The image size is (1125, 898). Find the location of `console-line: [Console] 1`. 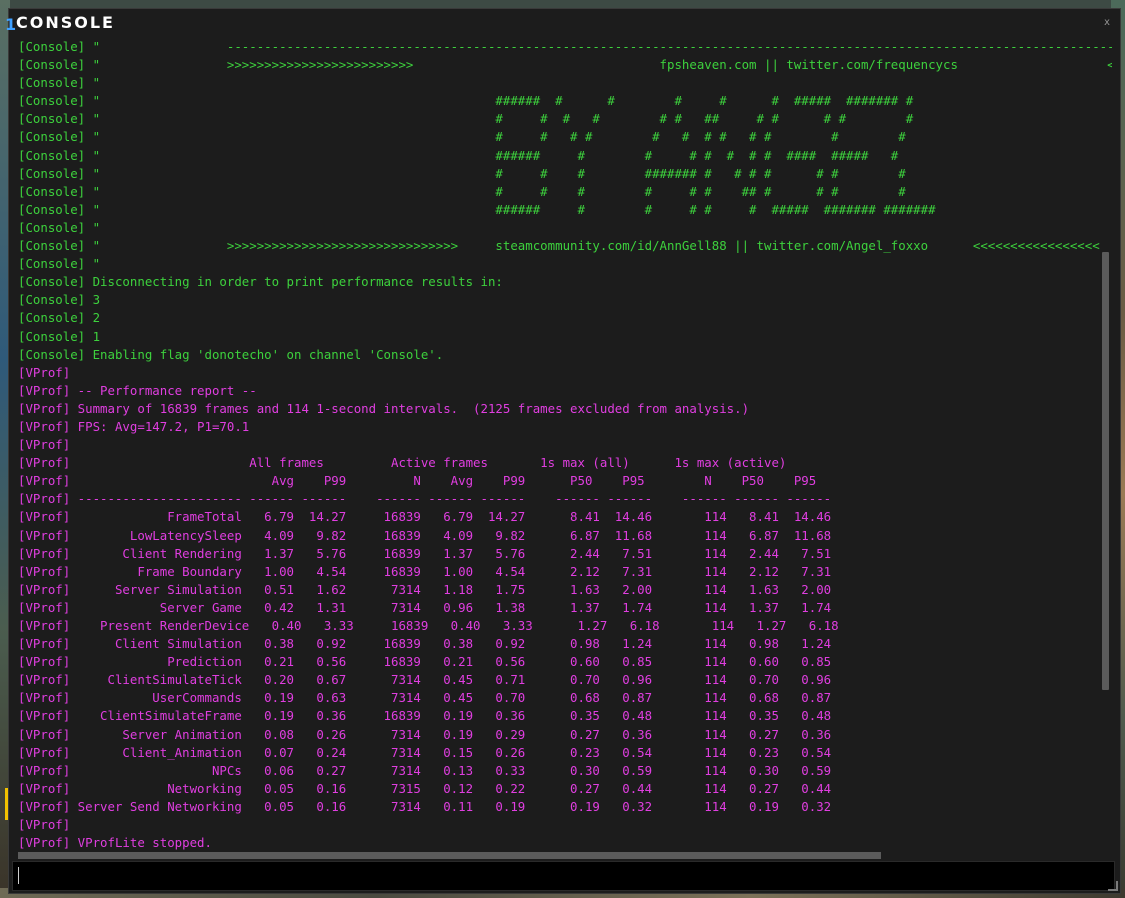

console-line: [Console] 1 is located at coordinates (59, 336).